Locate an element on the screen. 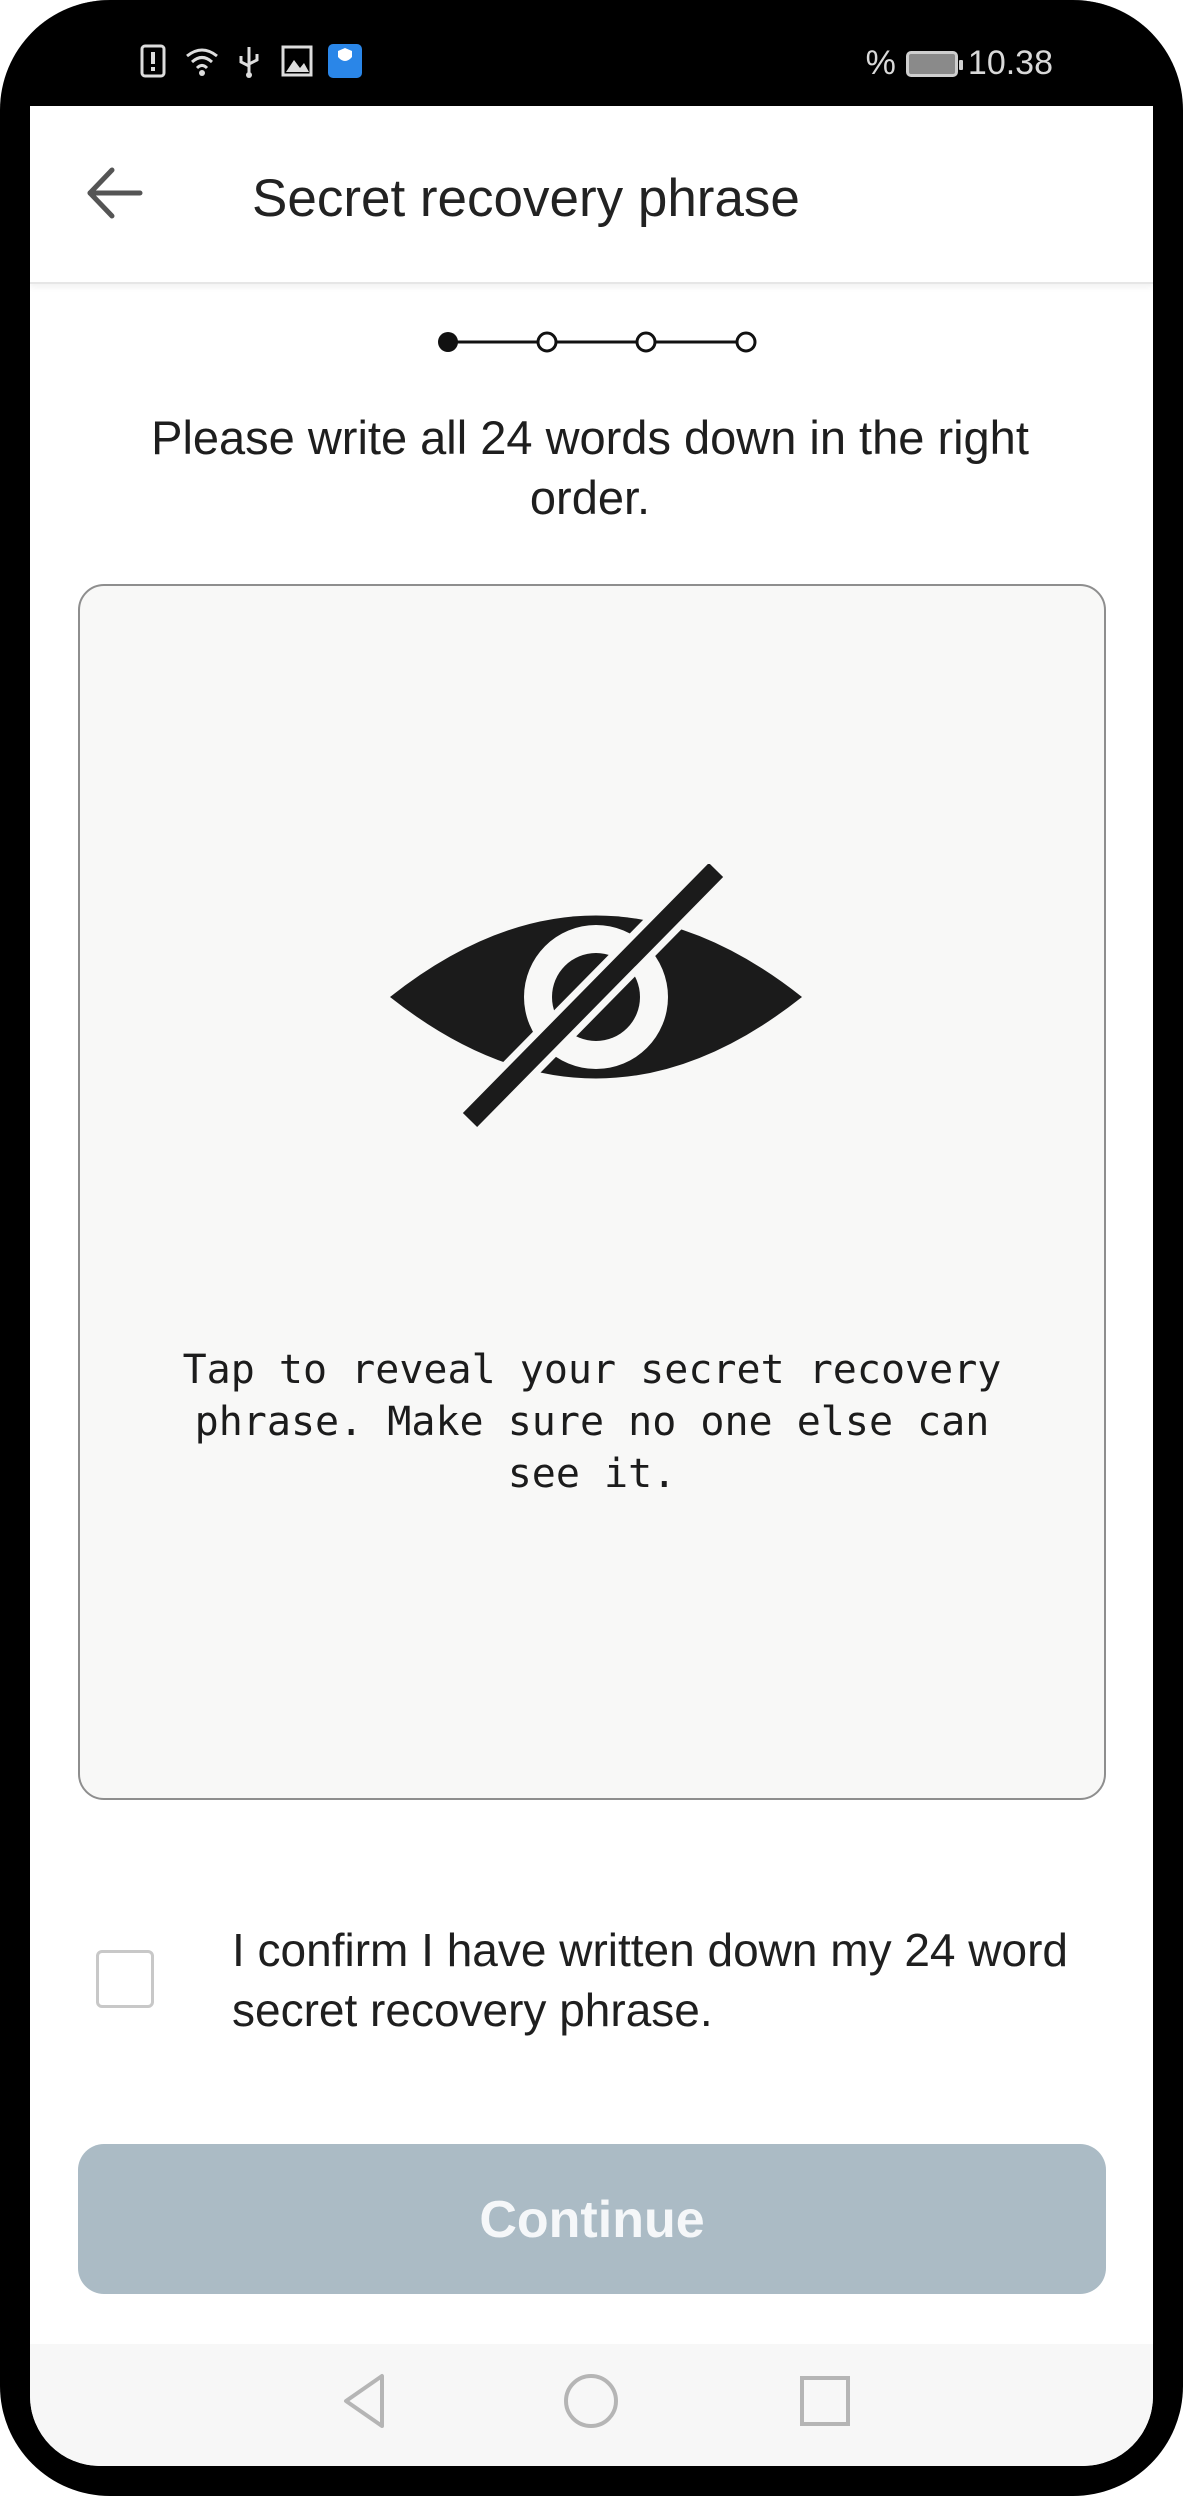 This screenshot has width=1183, height=2496. step-dot-active is located at coordinates (448, 342).